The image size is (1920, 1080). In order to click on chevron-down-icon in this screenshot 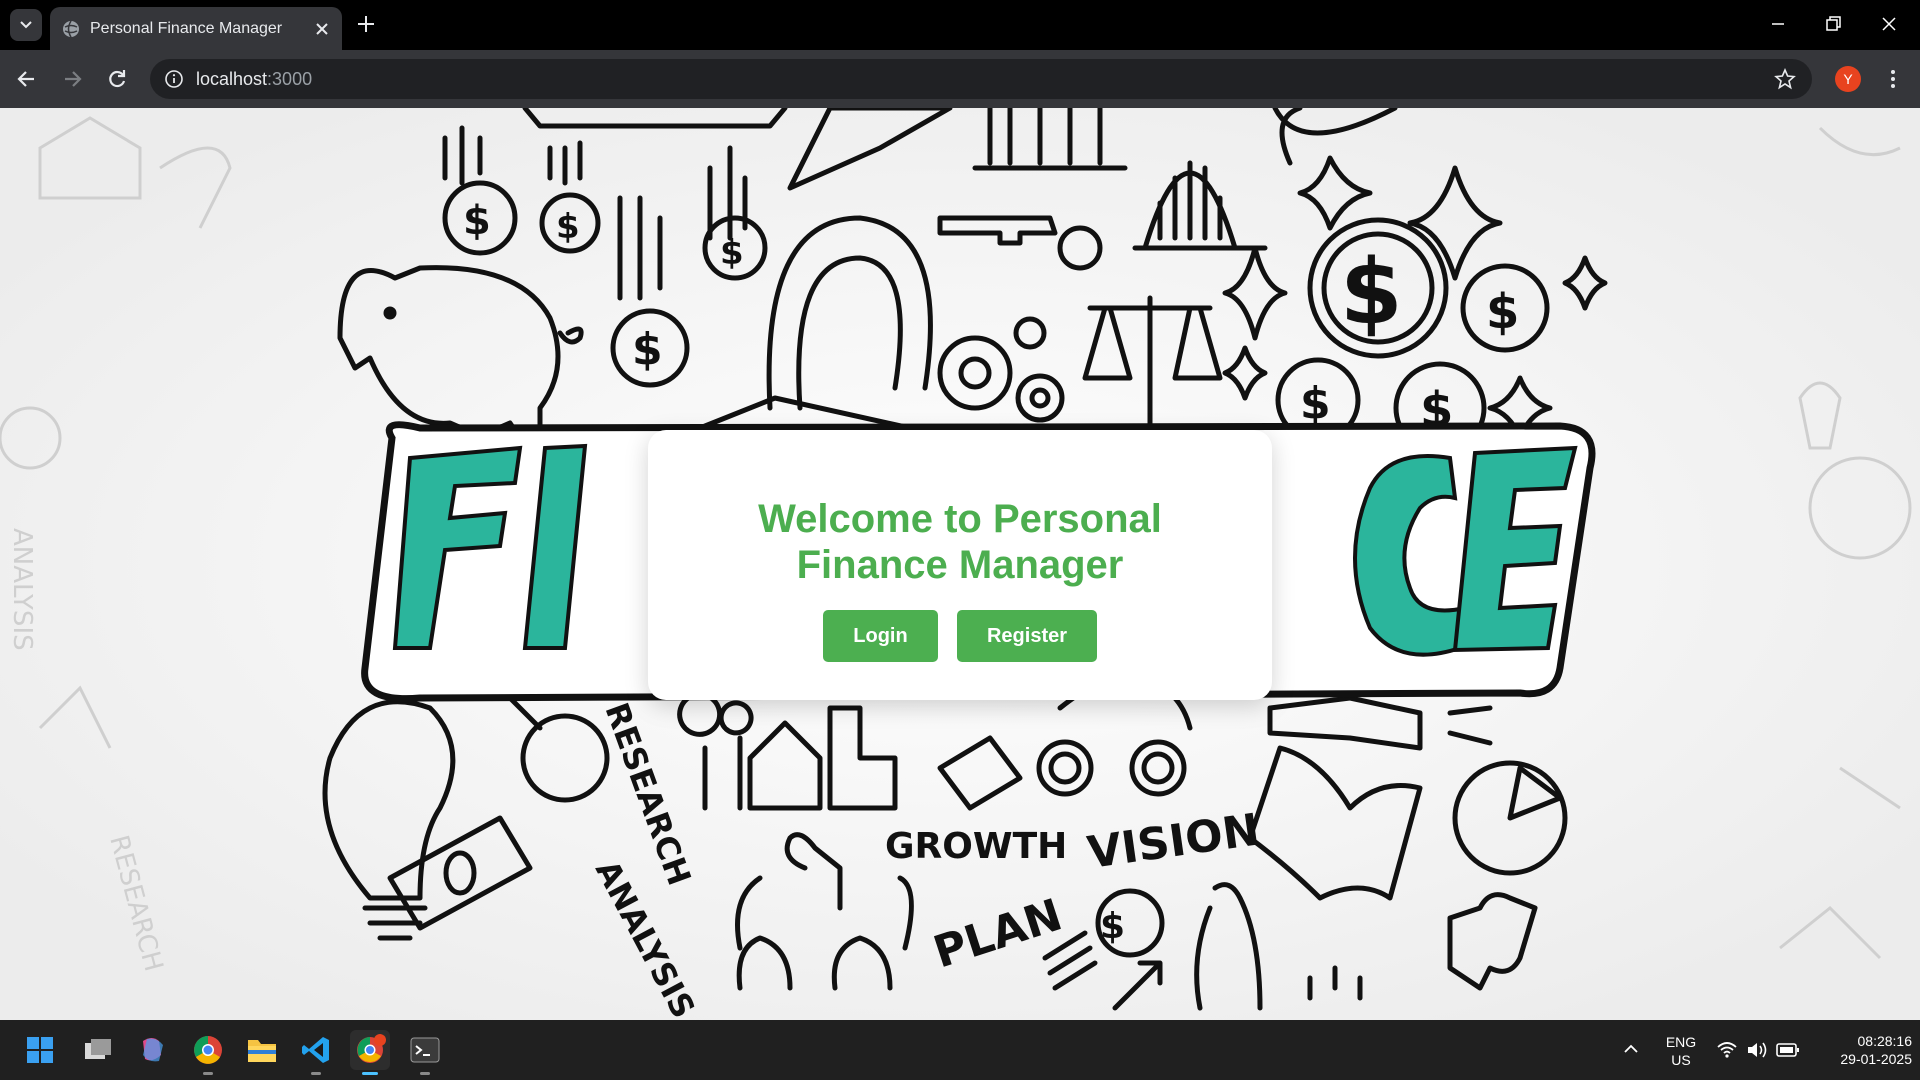, I will do `click(26, 25)`.